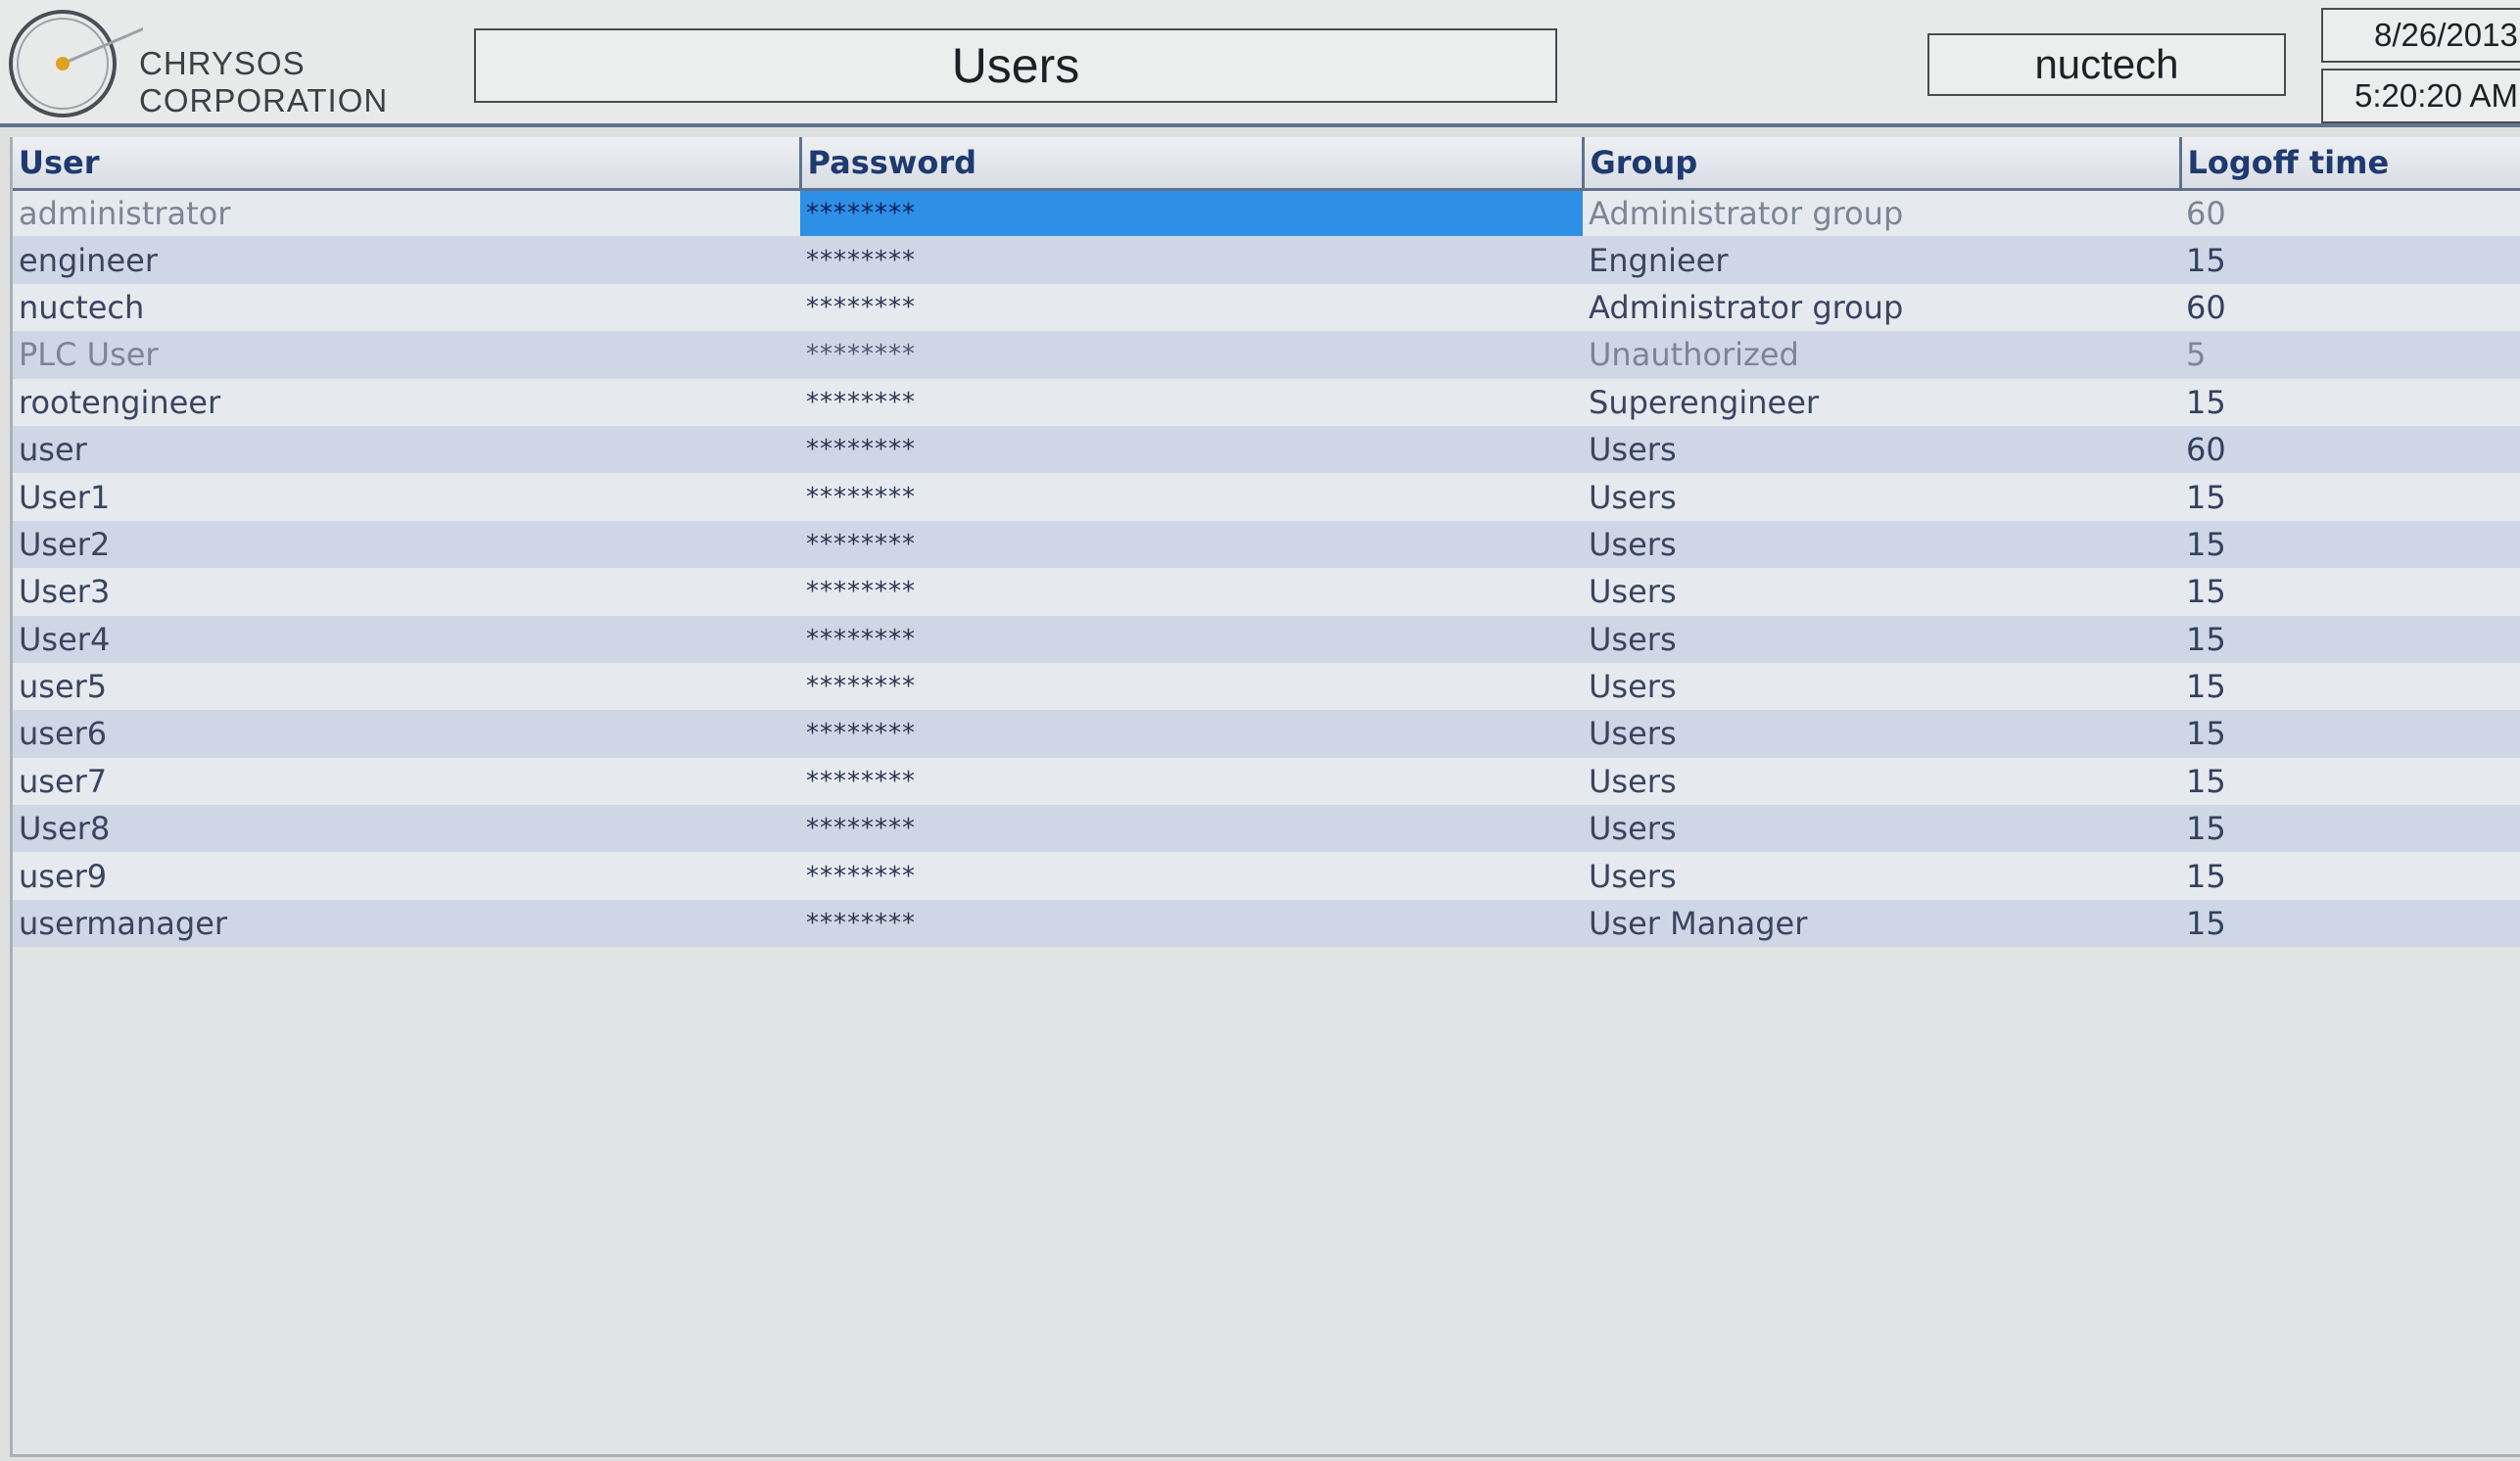  I want to click on user-cell: User4, so click(406, 639).